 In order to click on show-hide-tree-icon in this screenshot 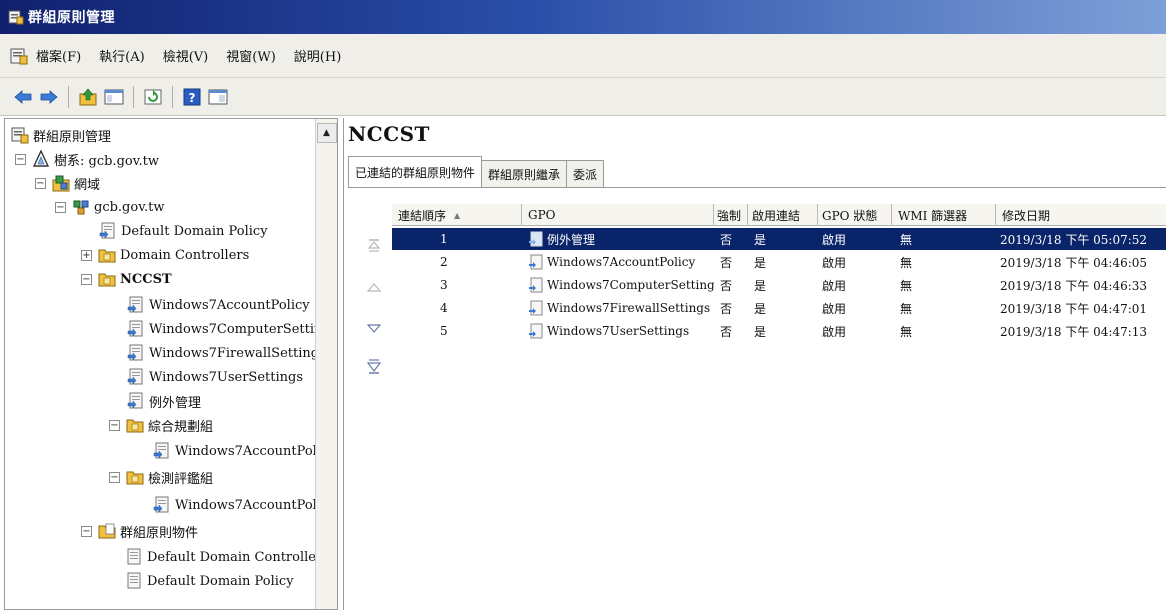, I will do `click(114, 97)`.